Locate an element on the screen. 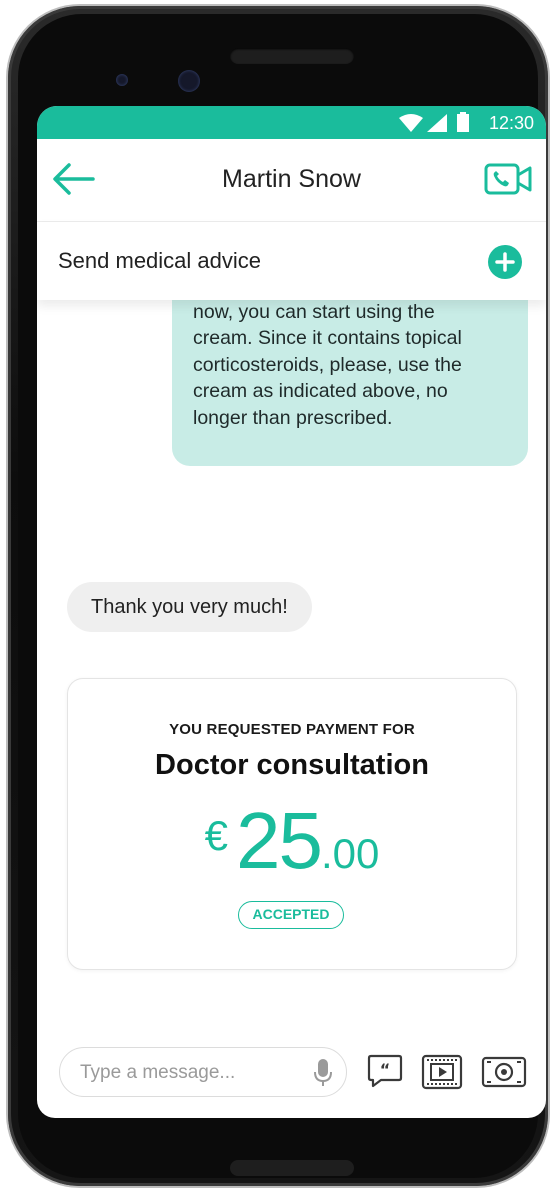 The width and height of the screenshot is (557, 1191). battery-icon is located at coordinates (463, 122).